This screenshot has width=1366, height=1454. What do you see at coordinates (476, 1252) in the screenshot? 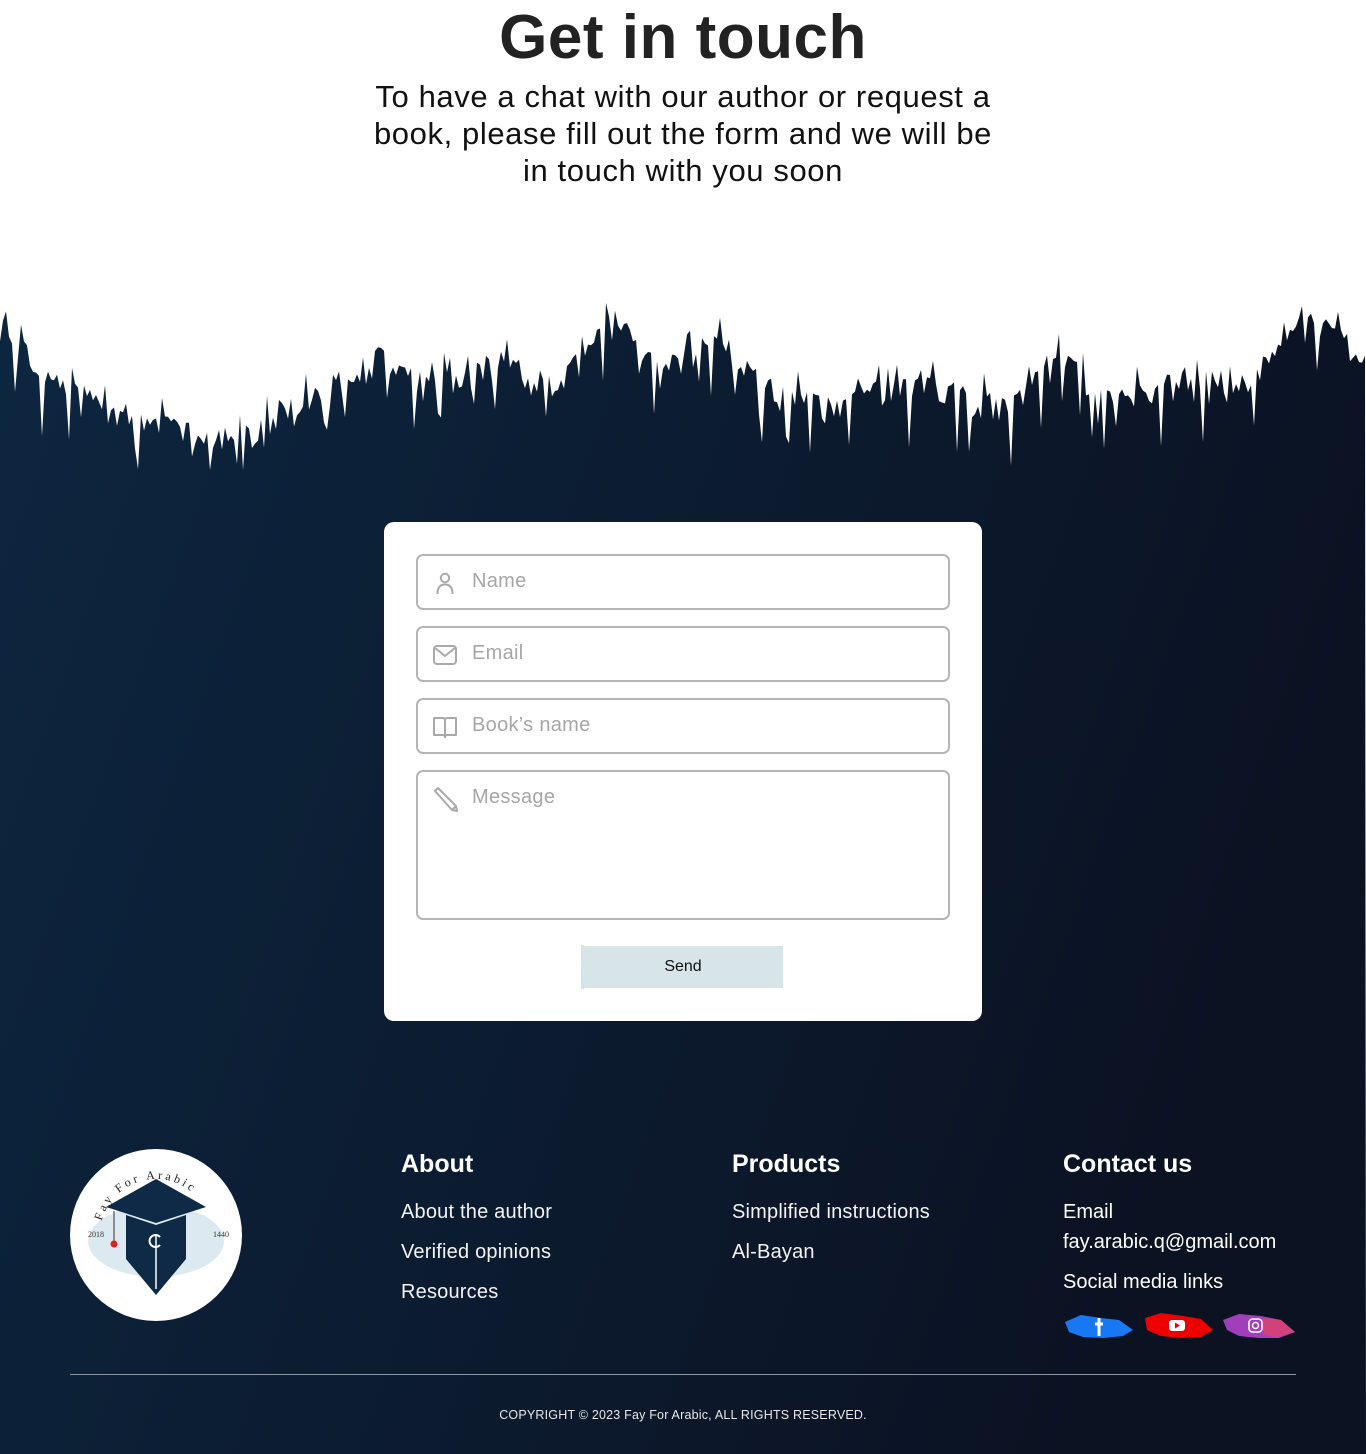
I see `verified-opinions-link: Verified opinions` at bounding box center [476, 1252].